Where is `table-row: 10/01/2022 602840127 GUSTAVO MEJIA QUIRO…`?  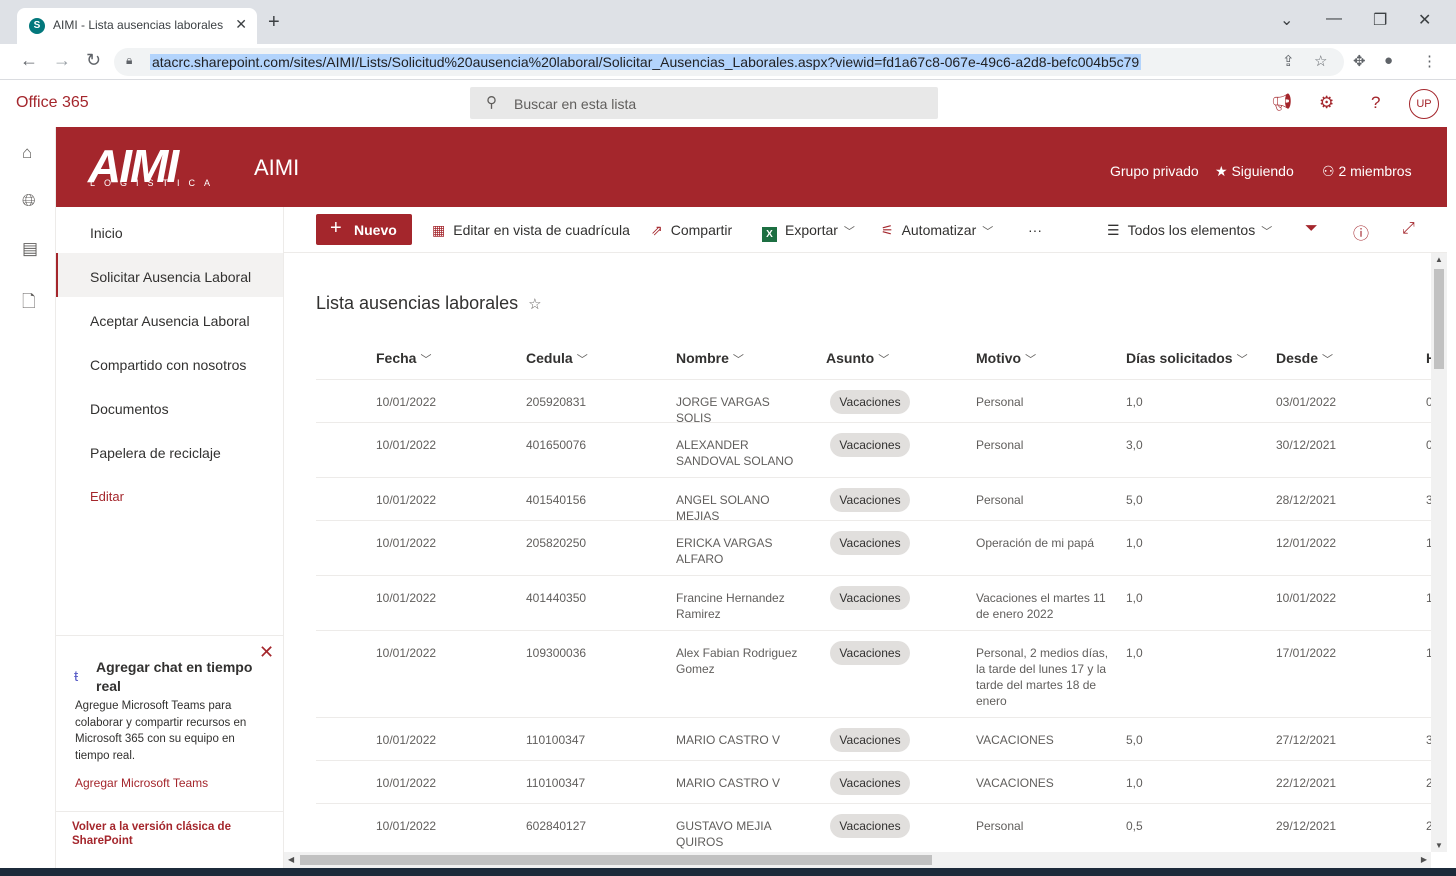 table-row: 10/01/2022 602840127 GUSTAVO MEJIA QUIRO… is located at coordinates (873, 828).